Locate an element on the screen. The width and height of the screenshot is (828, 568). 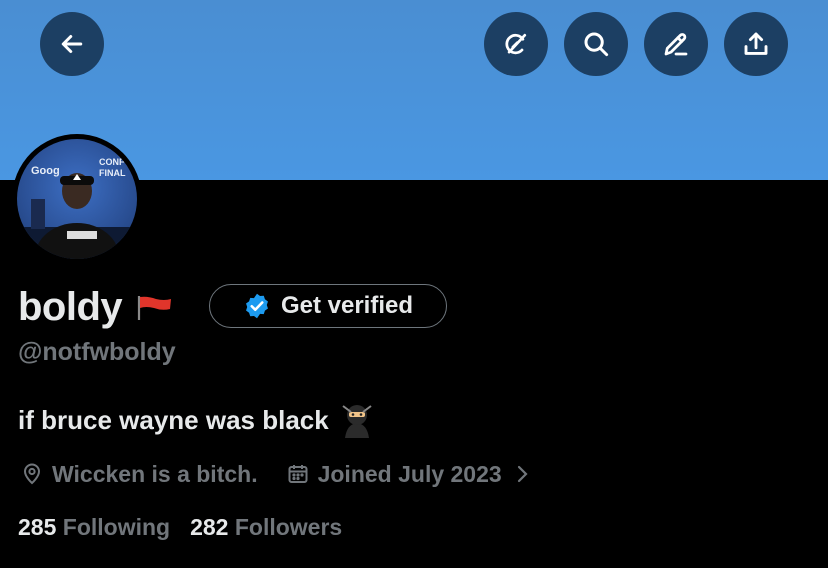
search-button is located at coordinates (596, 44).